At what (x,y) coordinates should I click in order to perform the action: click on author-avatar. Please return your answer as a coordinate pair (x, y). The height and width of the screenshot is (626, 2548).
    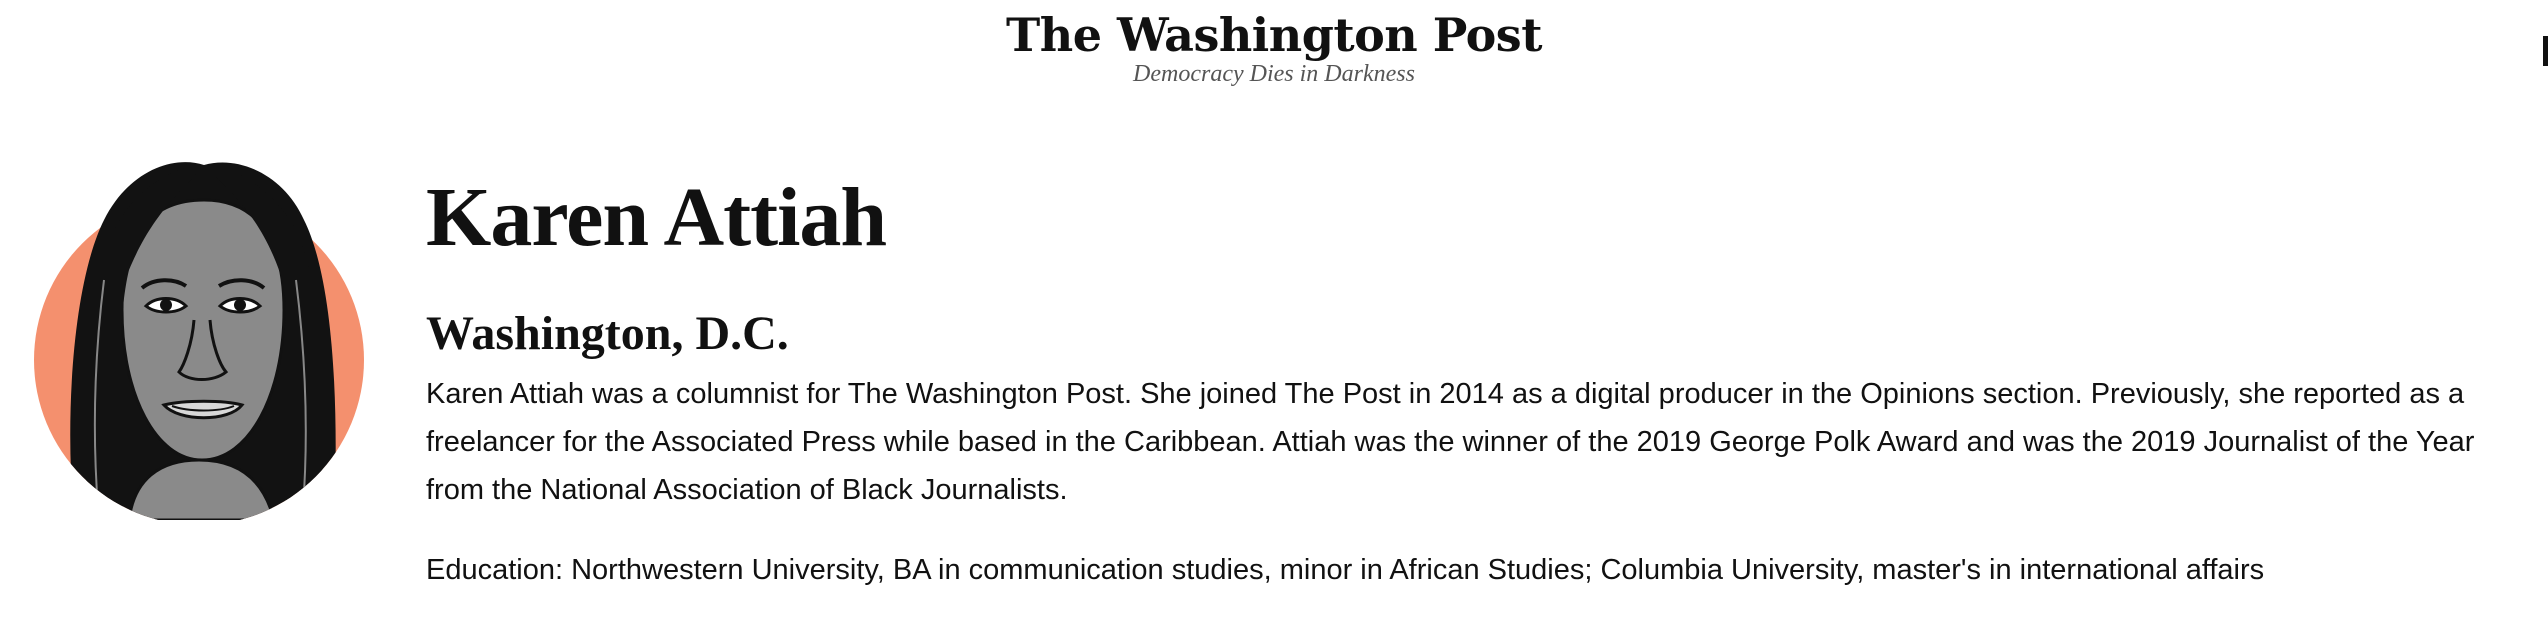
    Looking at the image, I should click on (199, 342).